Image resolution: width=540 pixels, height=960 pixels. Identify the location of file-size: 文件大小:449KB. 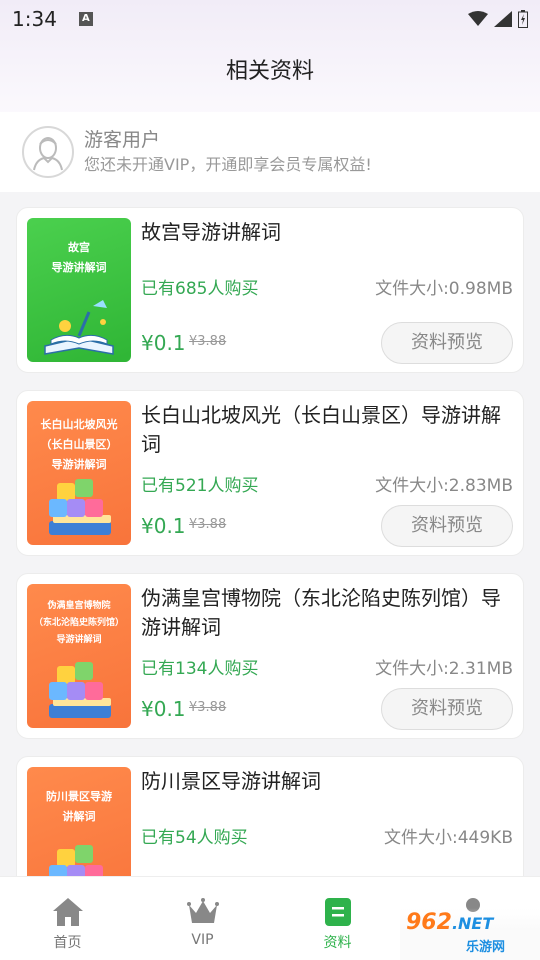
(448, 838).